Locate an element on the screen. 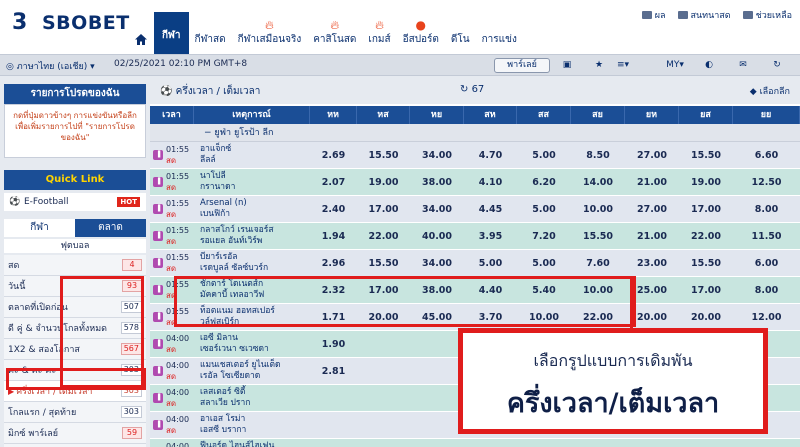 This screenshot has width=800, height=447. odds-cell: 2.07 is located at coordinates (333, 182).